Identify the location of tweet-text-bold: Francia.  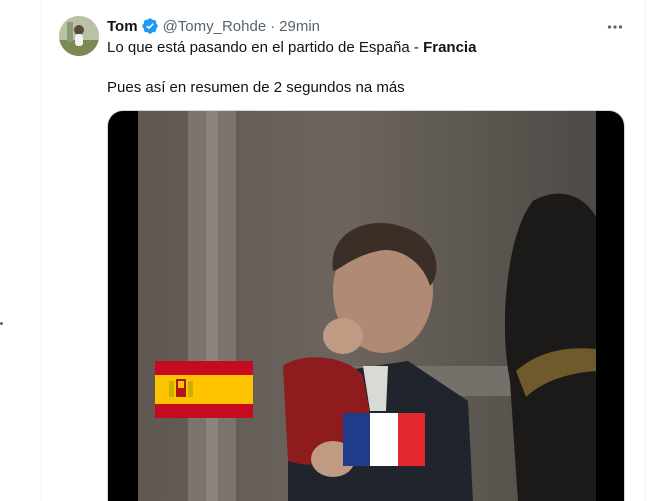
(450, 47).